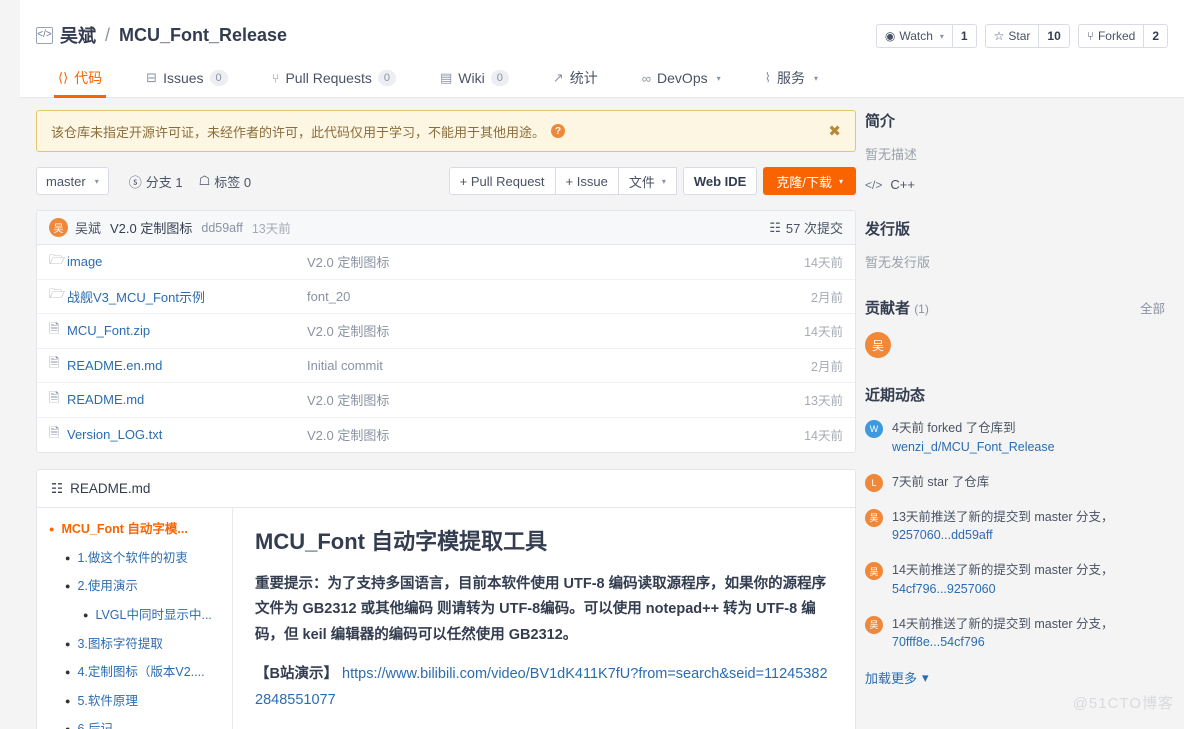  Describe the element at coordinates (134, 725) in the screenshot. I see `toc-item: ● 6.后记` at that location.